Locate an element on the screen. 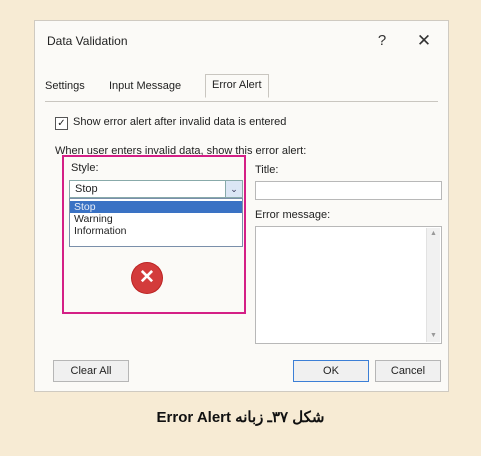  scroll-down-icon: ▼ is located at coordinates (433, 336).